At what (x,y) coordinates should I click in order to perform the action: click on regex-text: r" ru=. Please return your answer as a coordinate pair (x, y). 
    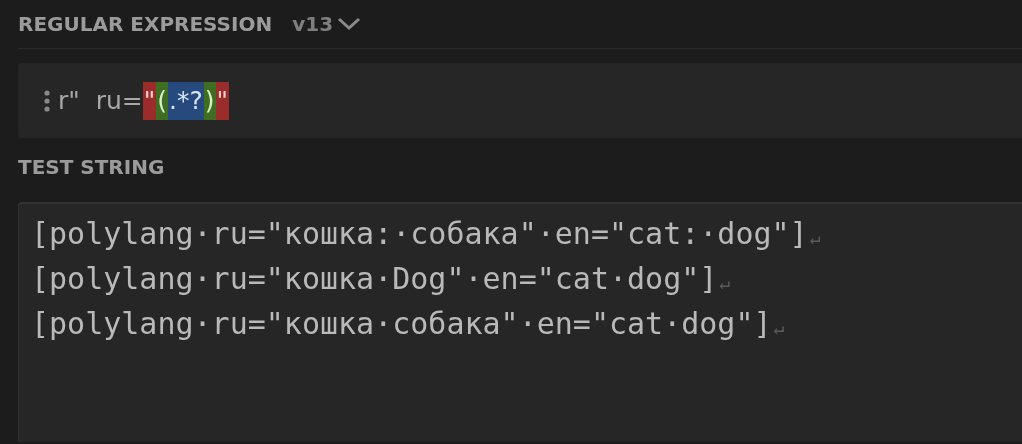
    Looking at the image, I should click on (100, 100).